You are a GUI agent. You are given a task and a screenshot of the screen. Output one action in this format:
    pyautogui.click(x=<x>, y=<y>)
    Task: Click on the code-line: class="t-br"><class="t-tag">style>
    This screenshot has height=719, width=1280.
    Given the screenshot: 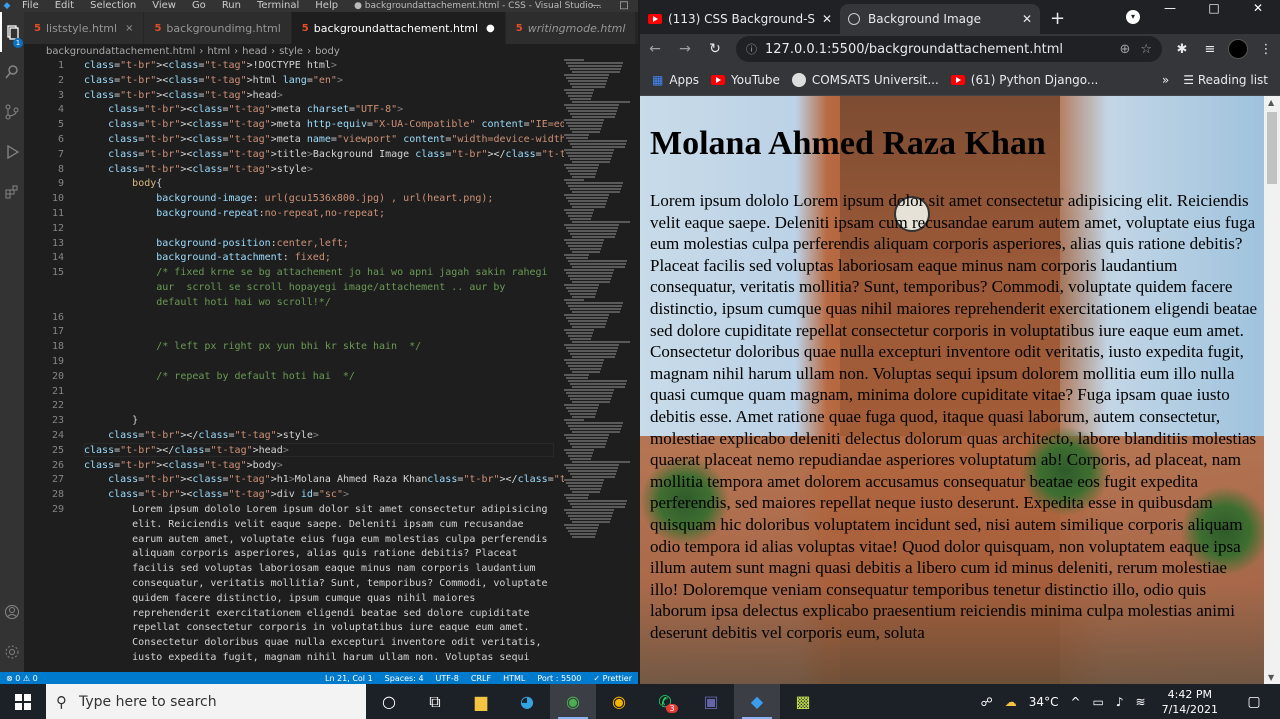 What is the action you would take?
    pyautogui.click(x=198, y=169)
    